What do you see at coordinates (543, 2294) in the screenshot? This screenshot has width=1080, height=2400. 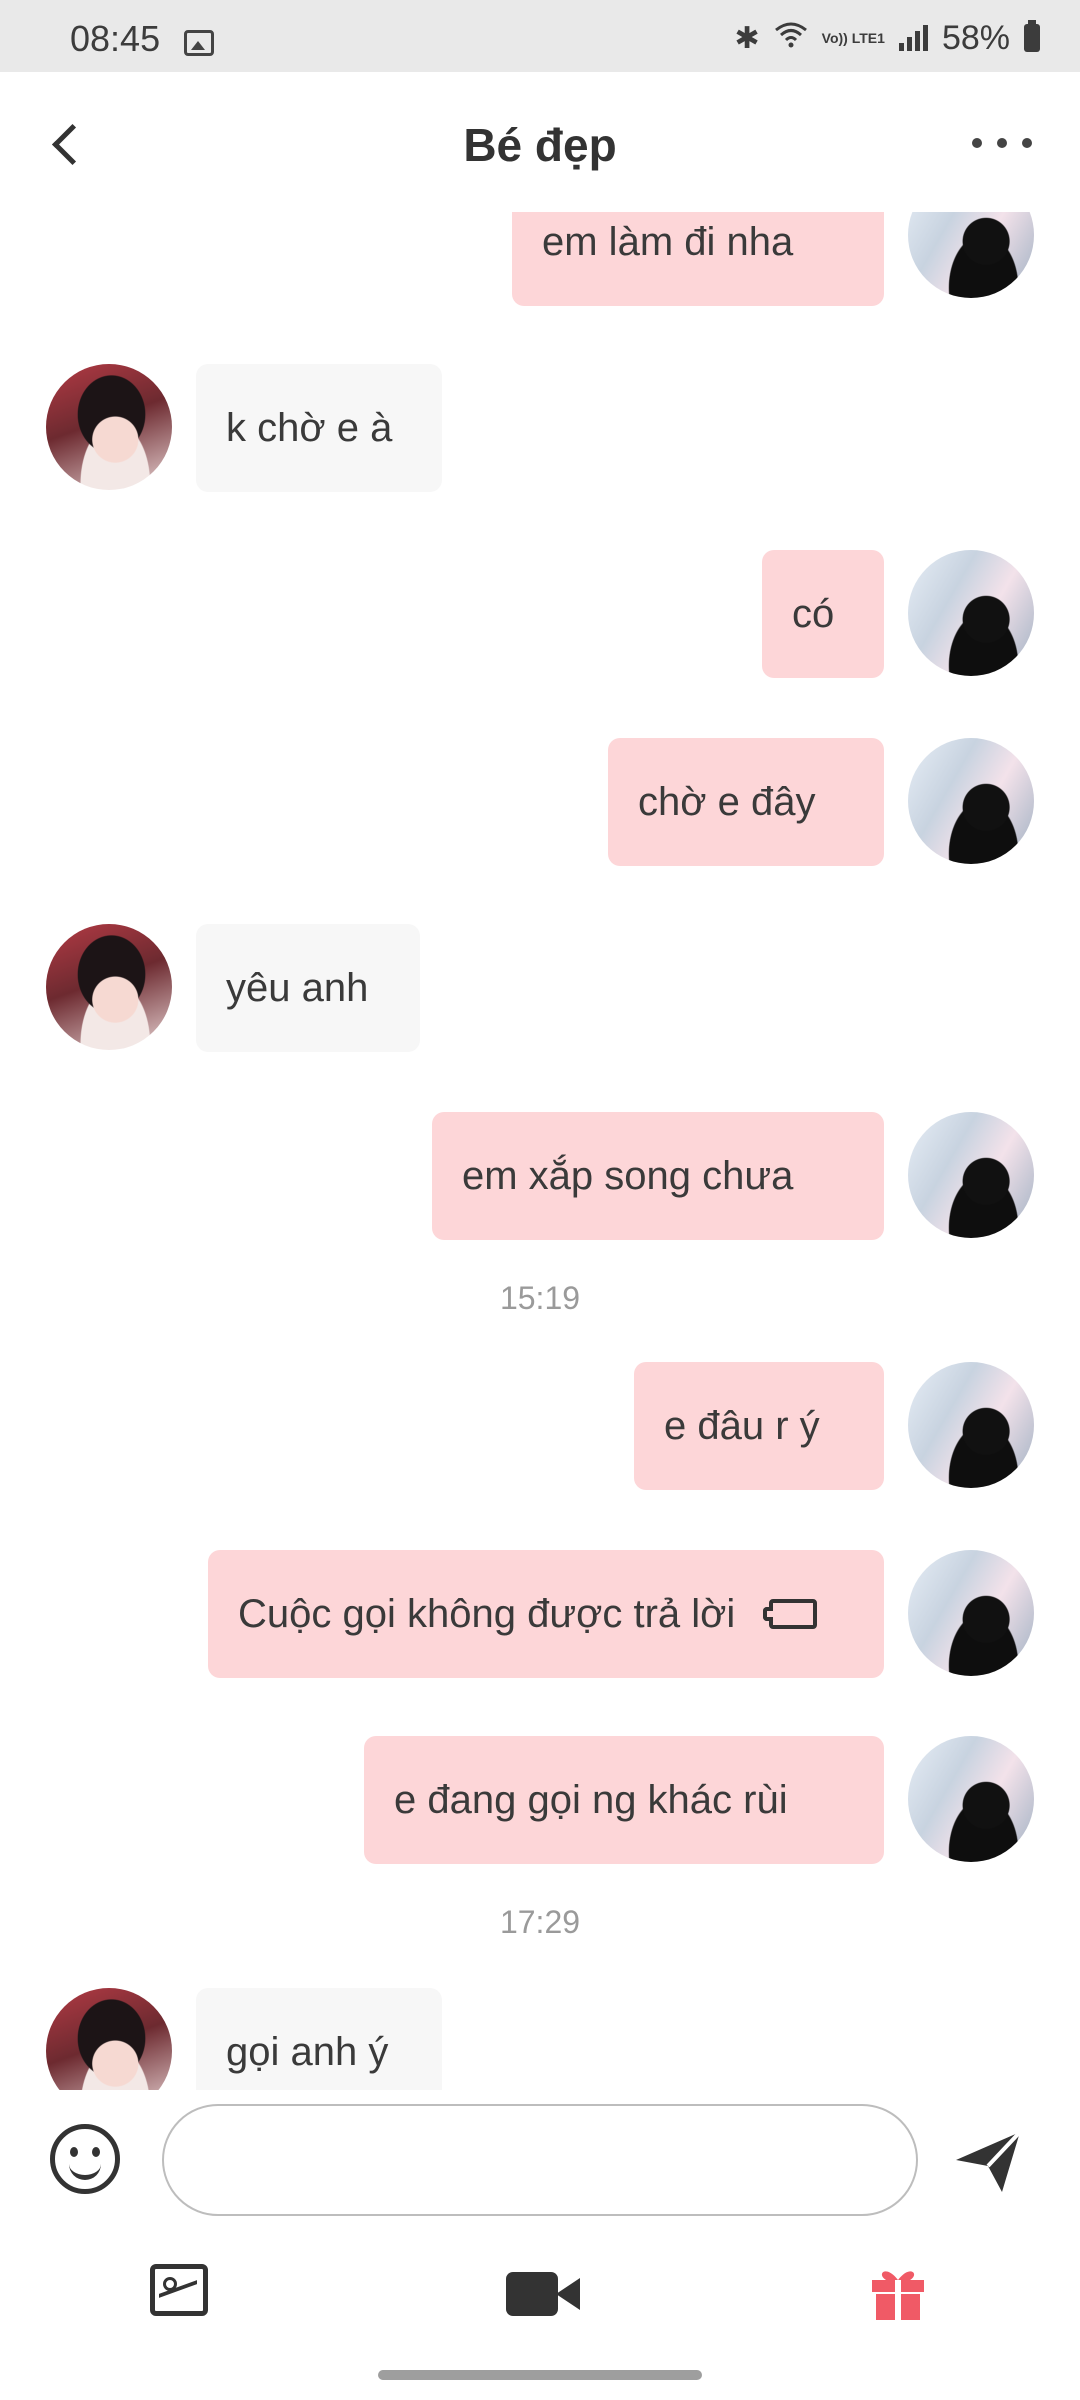 I see `video-icon` at bounding box center [543, 2294].